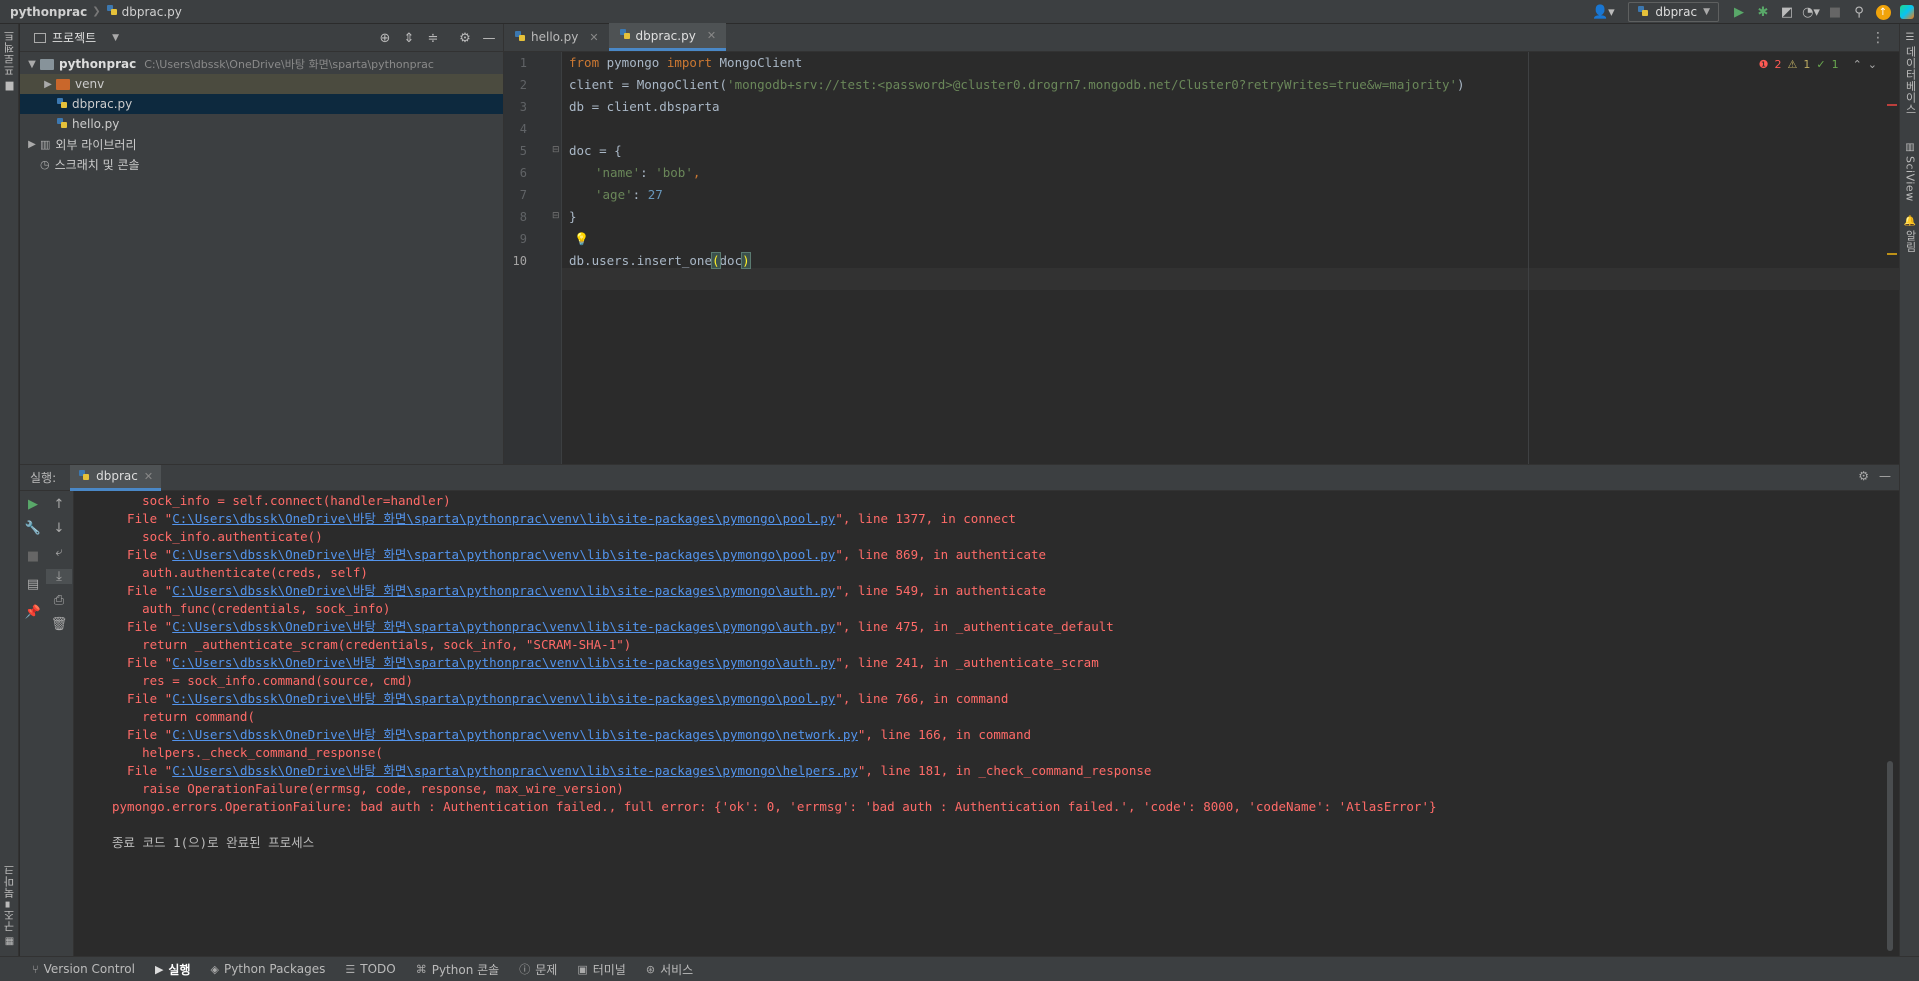  What do you see at coordinates (1890, 856) in the screenshot?
I see `console-scrollbar` at bounding box center [1890, 856].